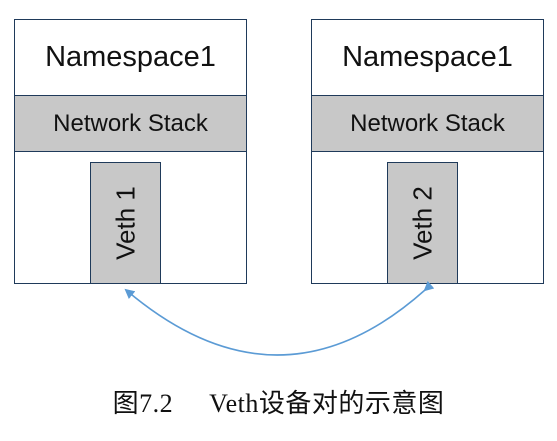 This screenshot has width=557, height=441. I want to click on left-veth-label: Veth 1, so click(125, 223).